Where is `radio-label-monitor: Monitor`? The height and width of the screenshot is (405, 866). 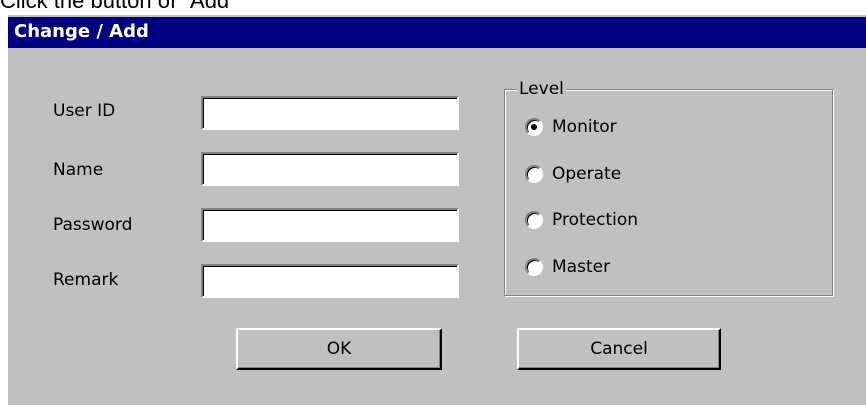 radio-label-monitor: Monitor is located at coordinates (584, 127).